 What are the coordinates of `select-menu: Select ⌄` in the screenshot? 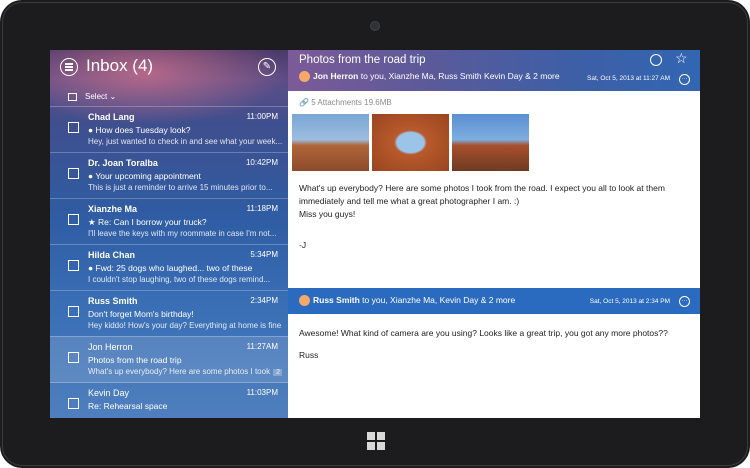 It's located at (92, 96).